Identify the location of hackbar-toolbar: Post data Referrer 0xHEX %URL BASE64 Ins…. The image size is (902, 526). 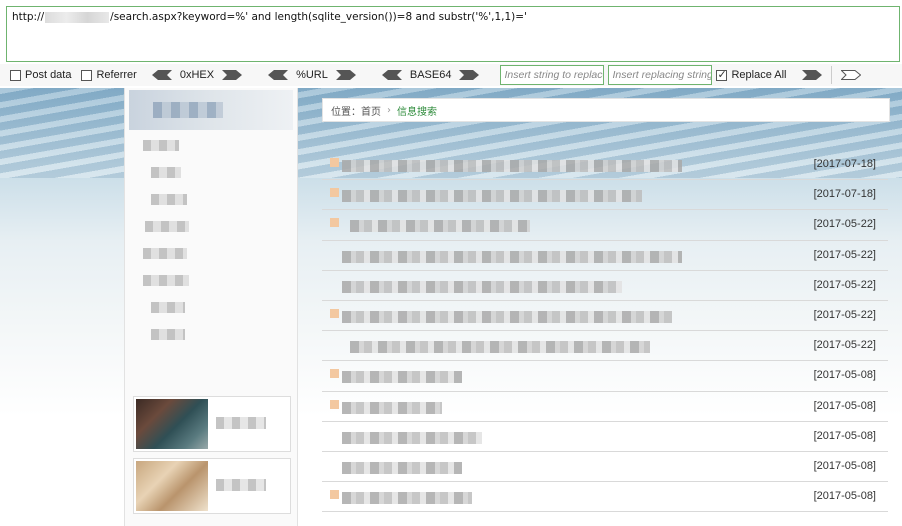
(451, 75).